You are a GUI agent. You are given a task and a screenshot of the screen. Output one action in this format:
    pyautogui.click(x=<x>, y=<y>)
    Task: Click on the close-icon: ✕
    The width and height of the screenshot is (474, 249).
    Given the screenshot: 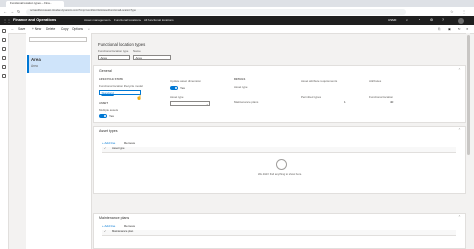 What is the action you would take?
    pyautogui.click(x=467, y=29)
    